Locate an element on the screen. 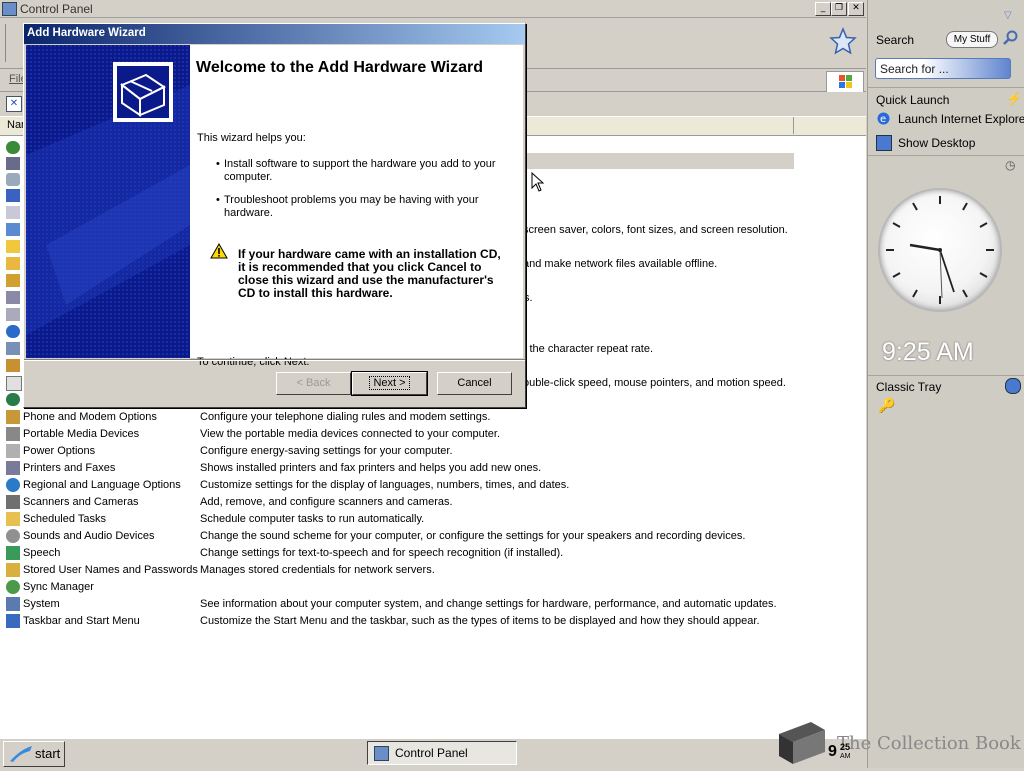  svg-text: e is located at coordinates (883, 119).